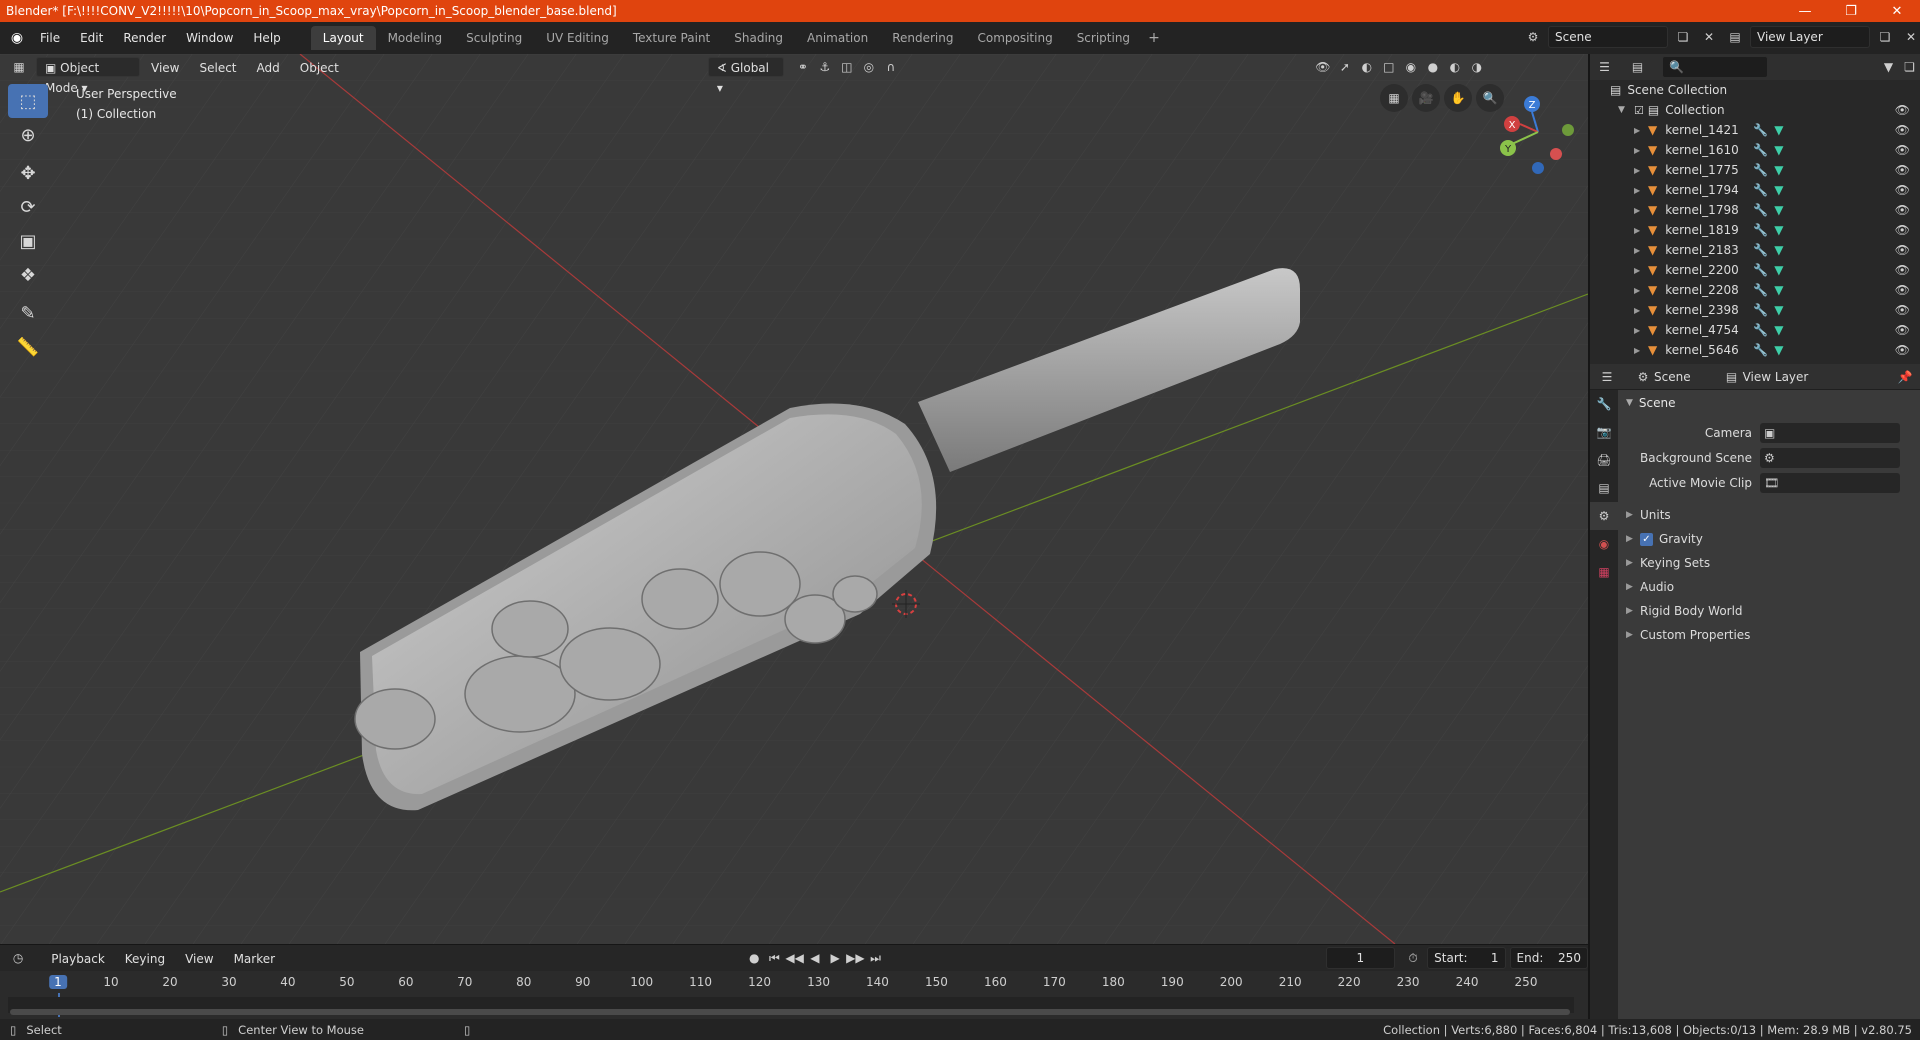  I want to click on viewport-menu-select: Select, so click(217, 67).